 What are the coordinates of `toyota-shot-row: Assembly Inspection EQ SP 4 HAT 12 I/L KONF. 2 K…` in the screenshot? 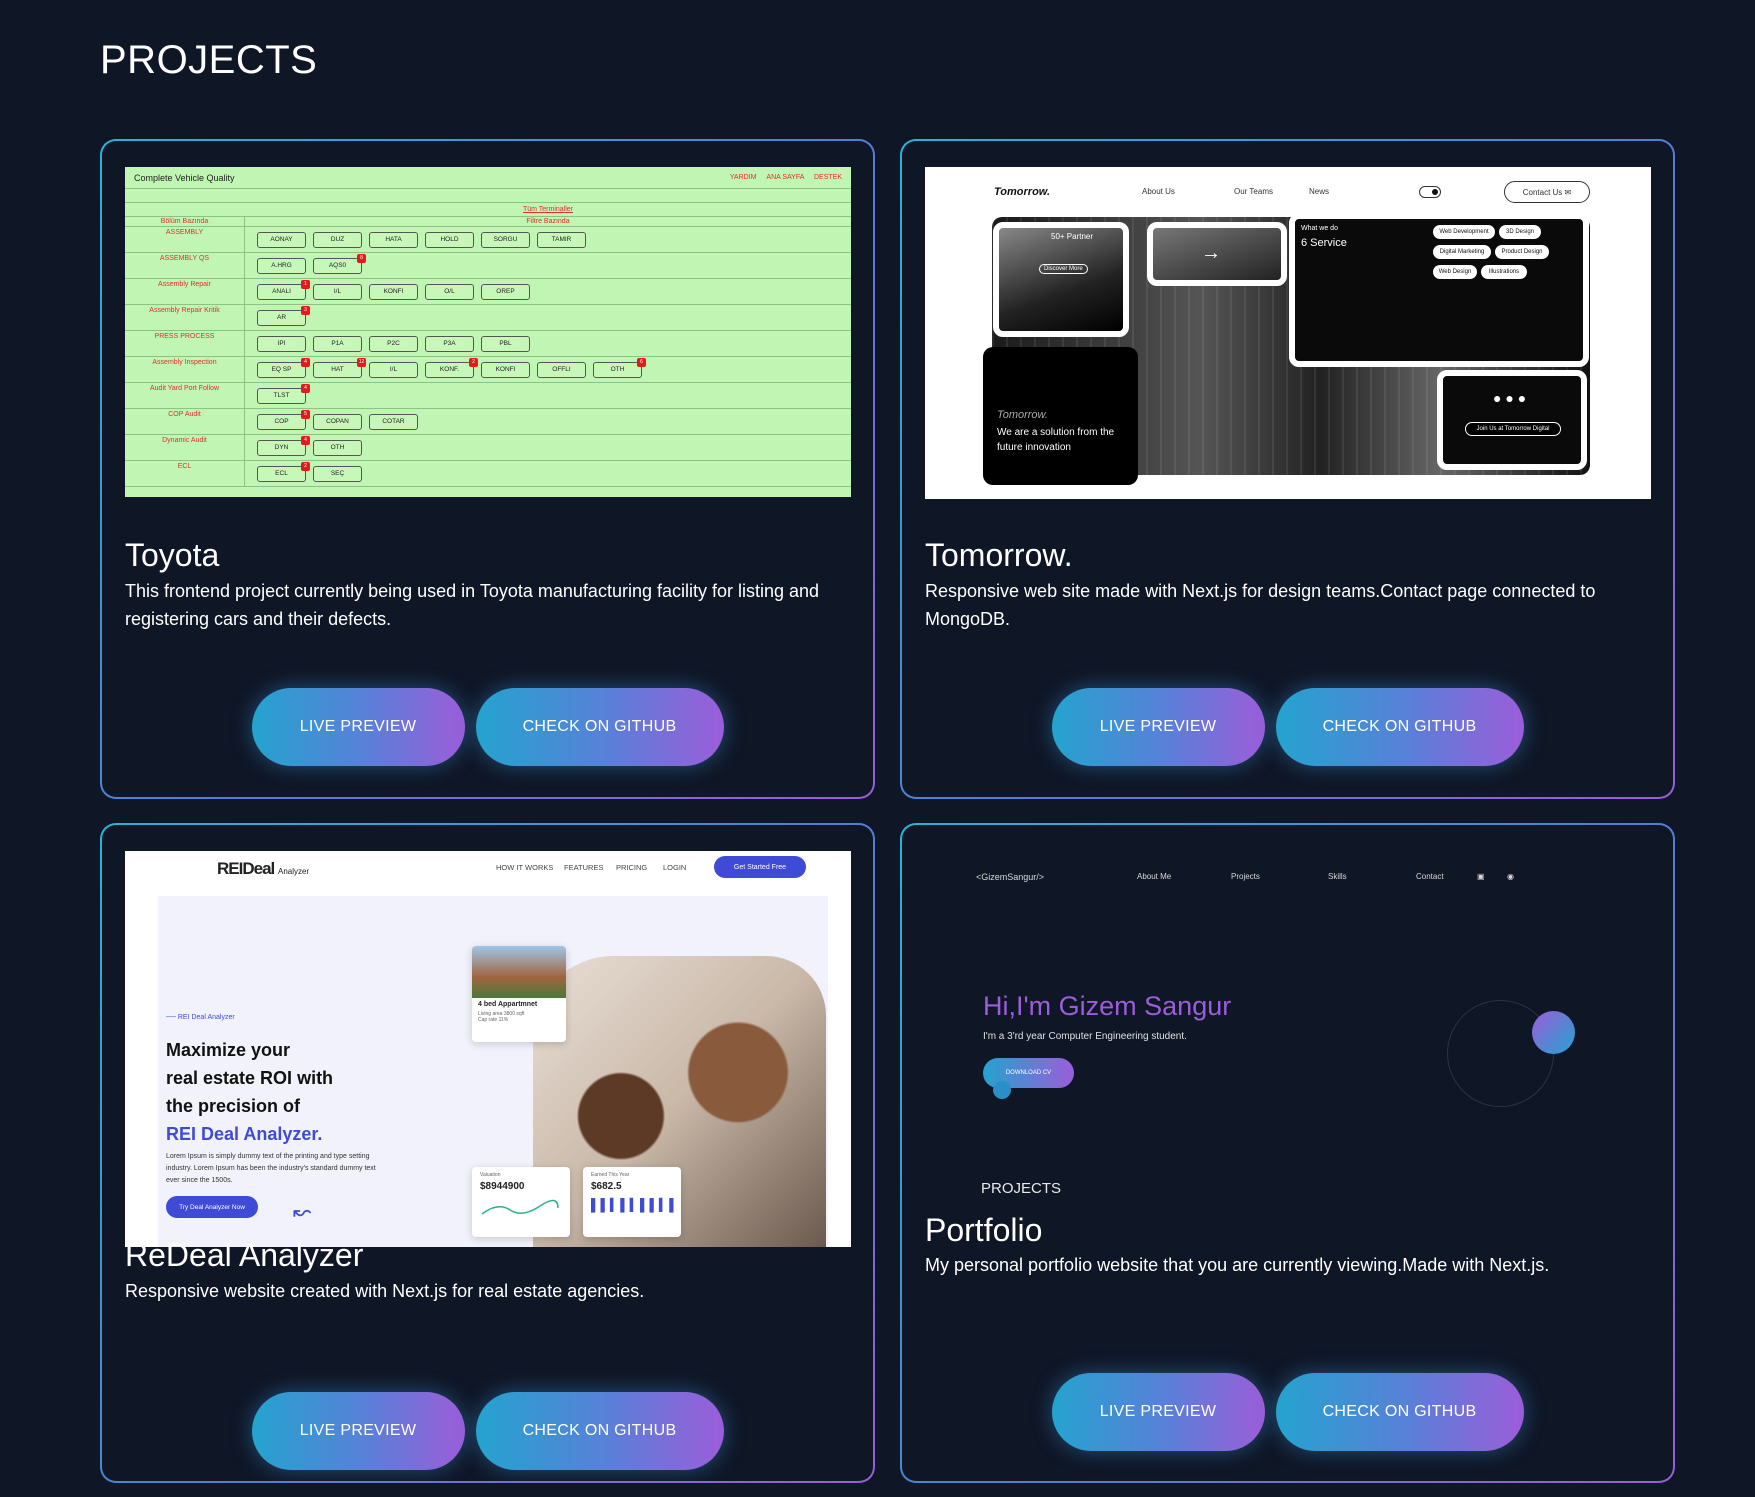 It's located at (488, 370).